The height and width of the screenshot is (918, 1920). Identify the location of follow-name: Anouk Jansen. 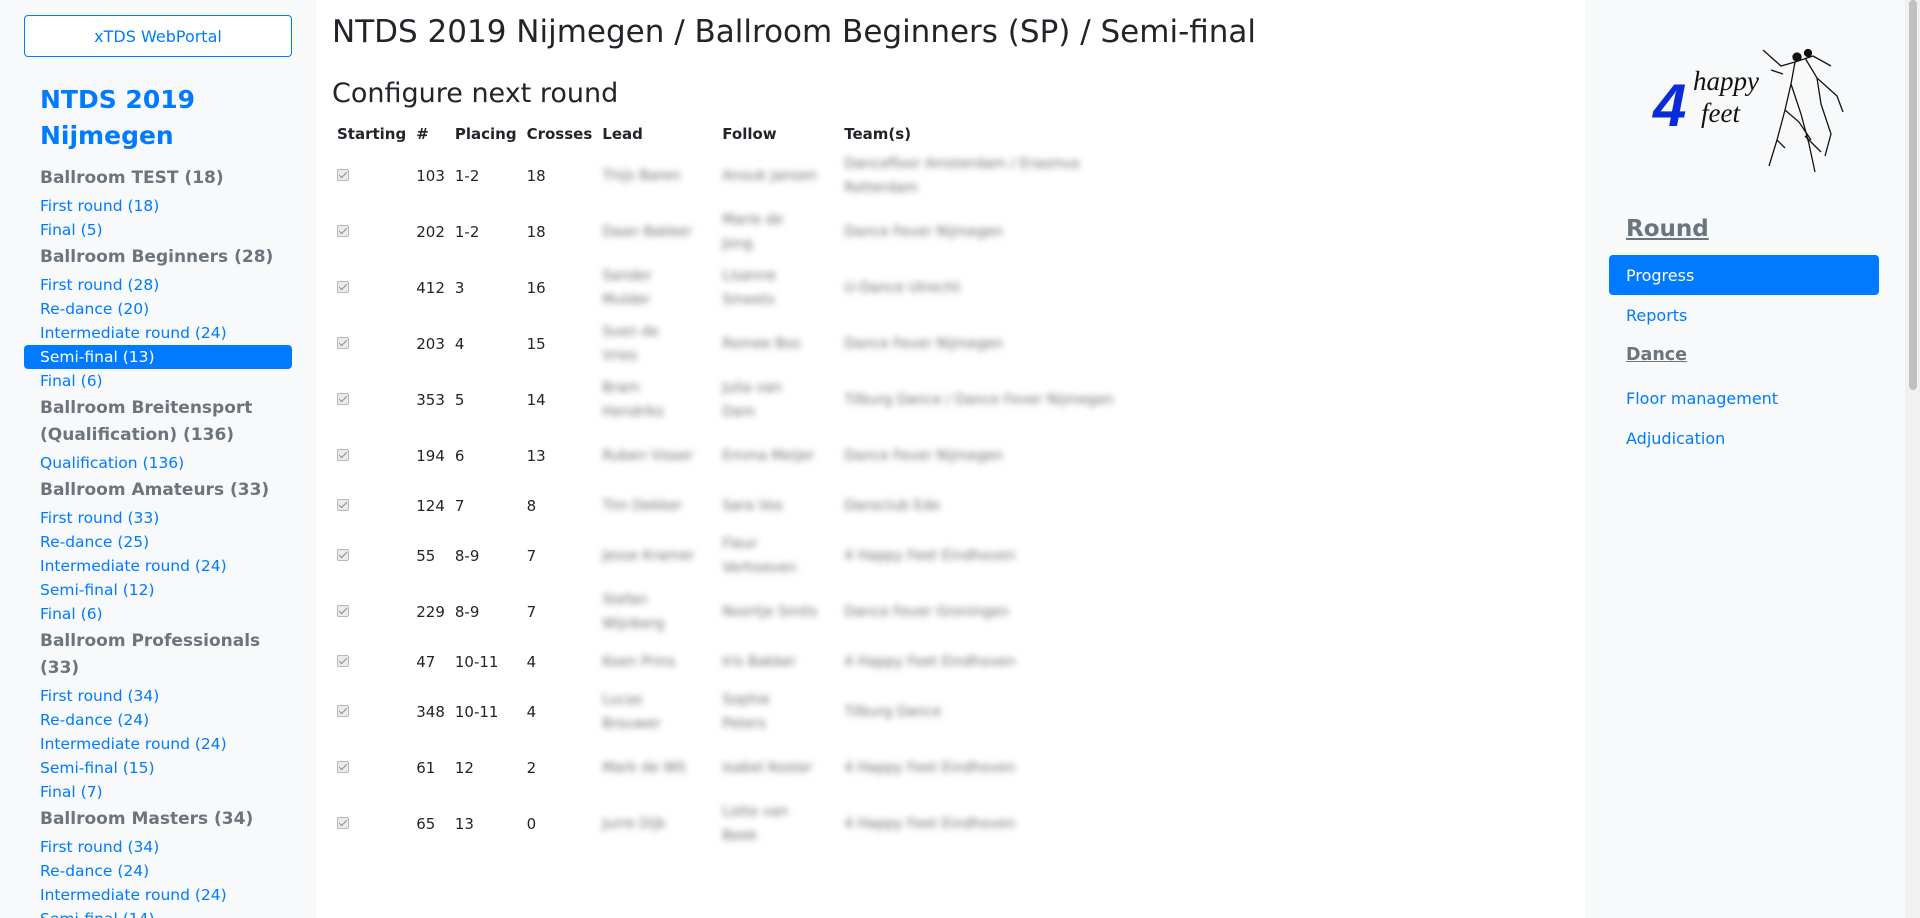
(770, 176).